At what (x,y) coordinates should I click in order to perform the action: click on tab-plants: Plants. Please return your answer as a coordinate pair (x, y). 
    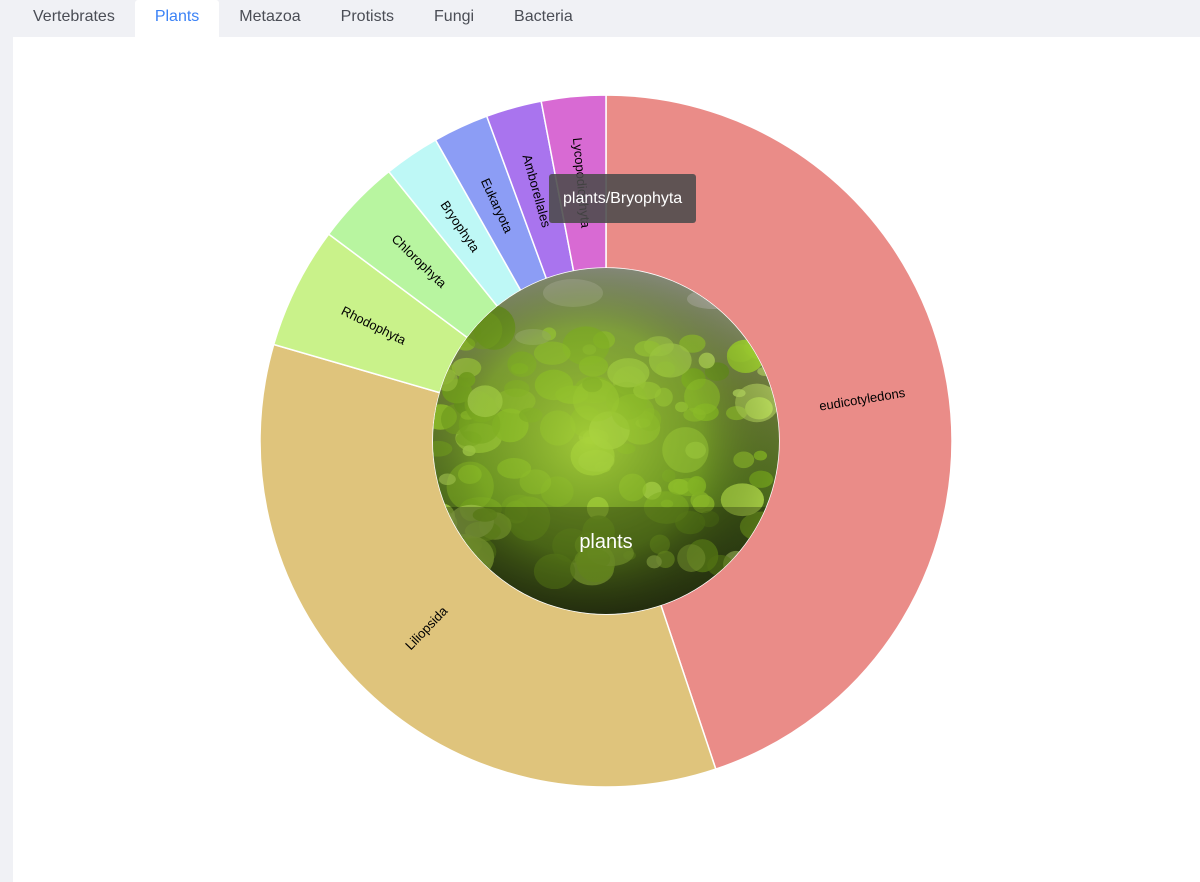
    Looking at the image, I should click on (177, 18).